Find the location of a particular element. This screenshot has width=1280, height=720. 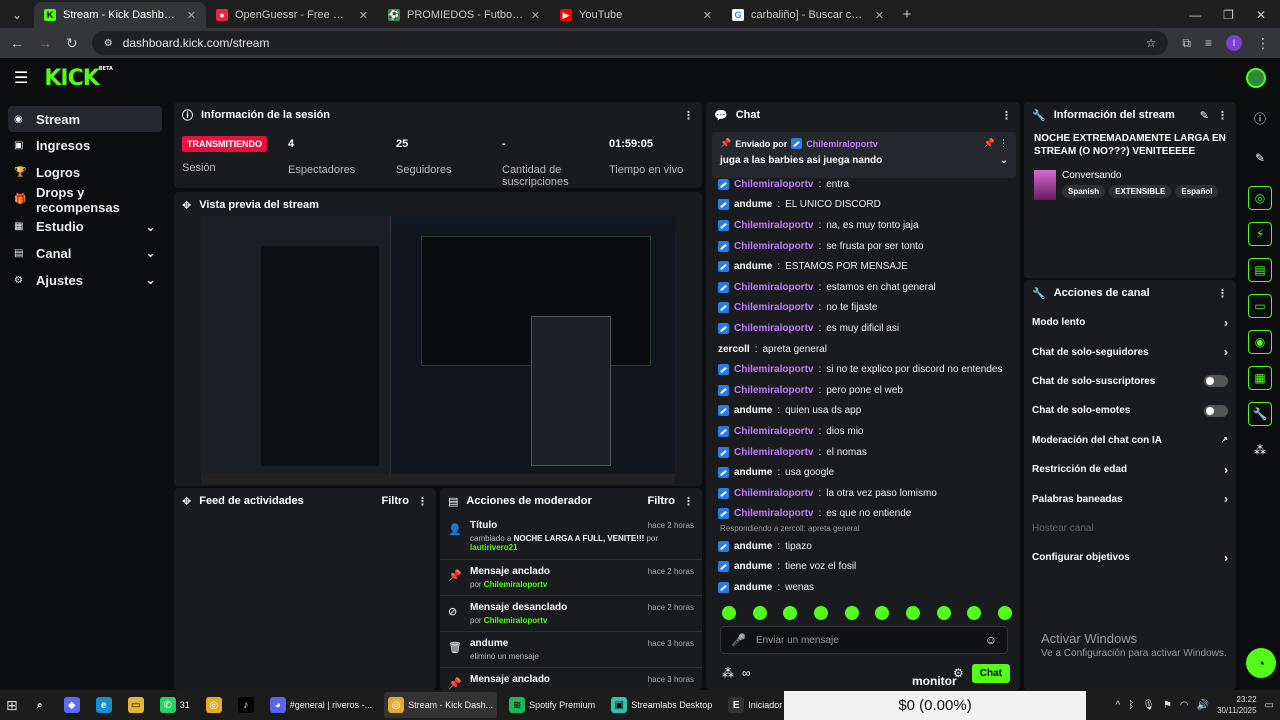

bookmark-star-icon: ☆ is located at coordinates (1151, 43).